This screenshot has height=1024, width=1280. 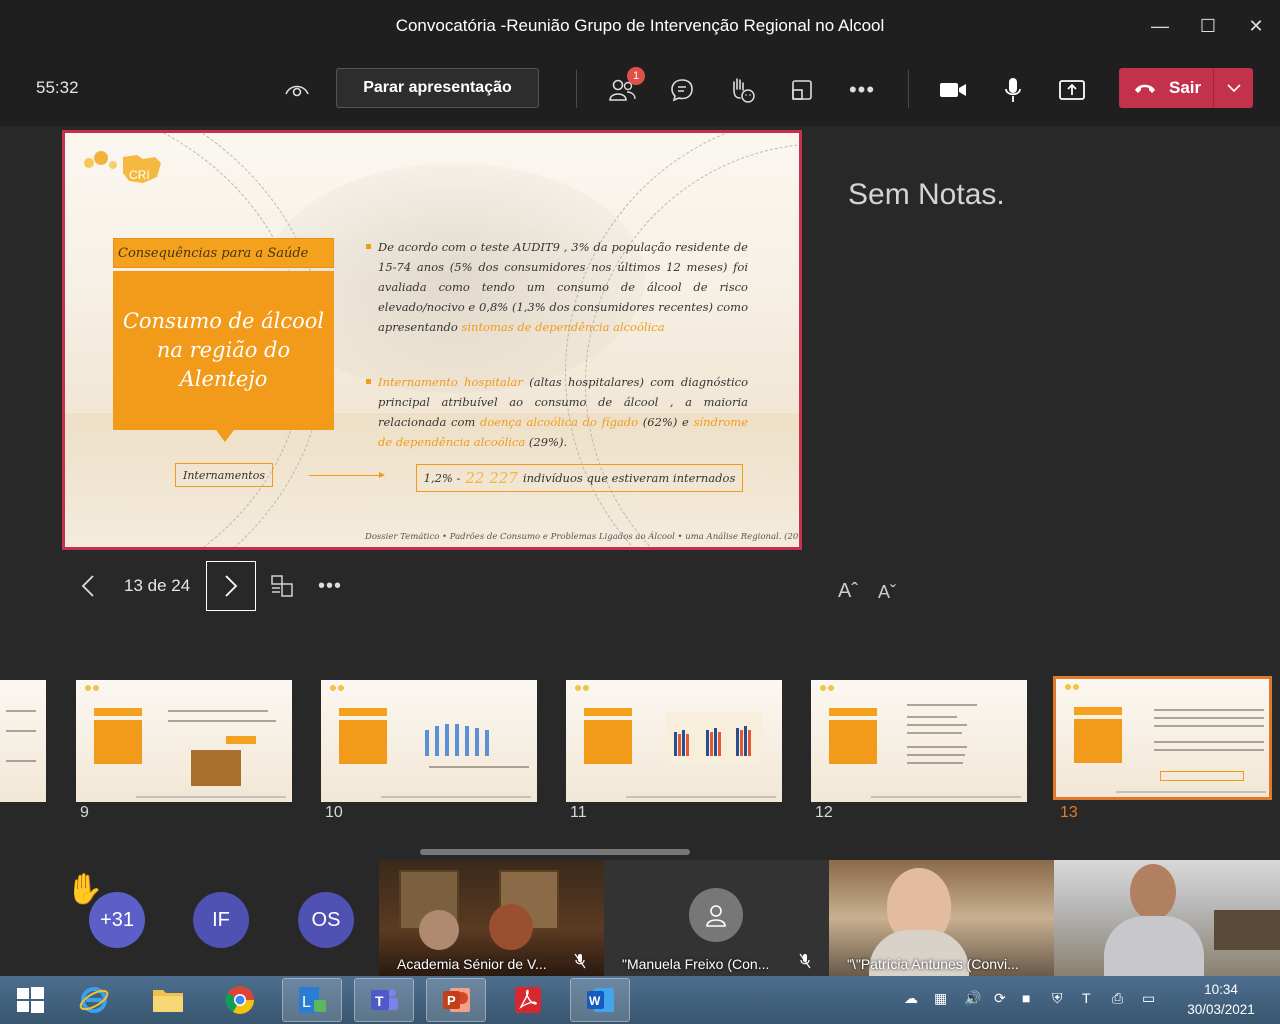 I want to click on rooms-icon, so click(x=802, y=90).